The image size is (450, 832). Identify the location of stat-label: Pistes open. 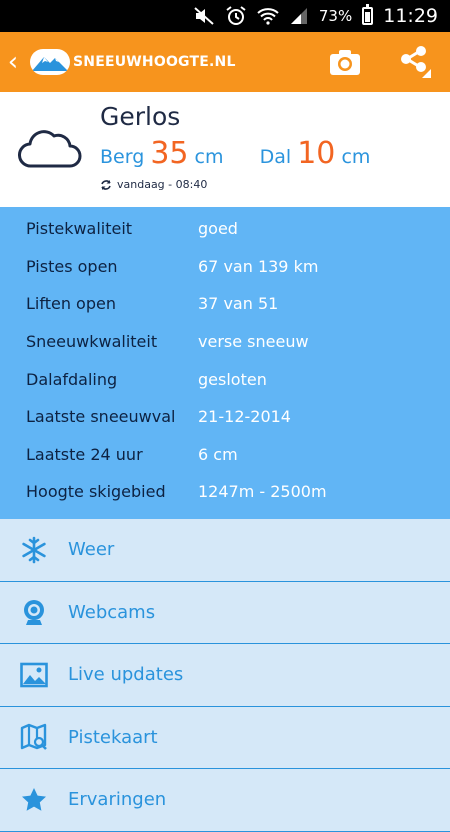
(72, 266).